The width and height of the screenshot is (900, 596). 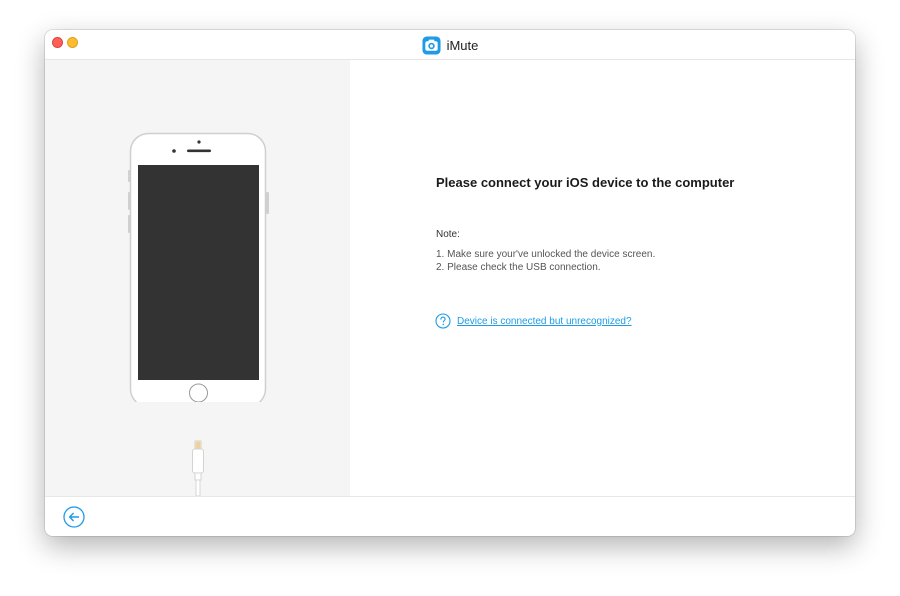 What do you see at coordinates (518, 267) in the screenshot?
I see `note-item-usb: 2. Please check the USB connection.` at bounding box center [518, 267].